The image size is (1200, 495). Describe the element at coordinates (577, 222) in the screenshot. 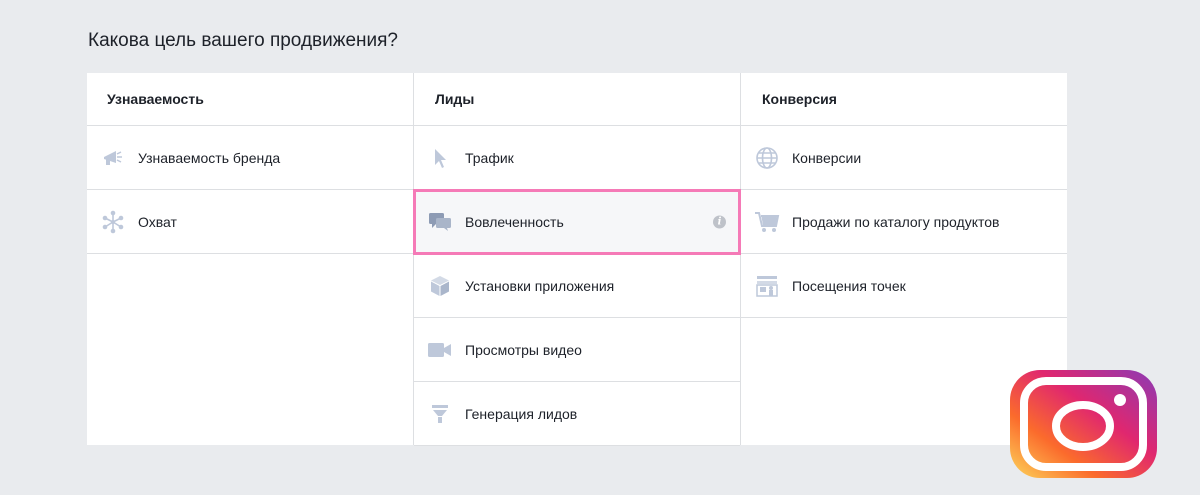

I see `objective-engagement: Вовлеченность i` at that location.